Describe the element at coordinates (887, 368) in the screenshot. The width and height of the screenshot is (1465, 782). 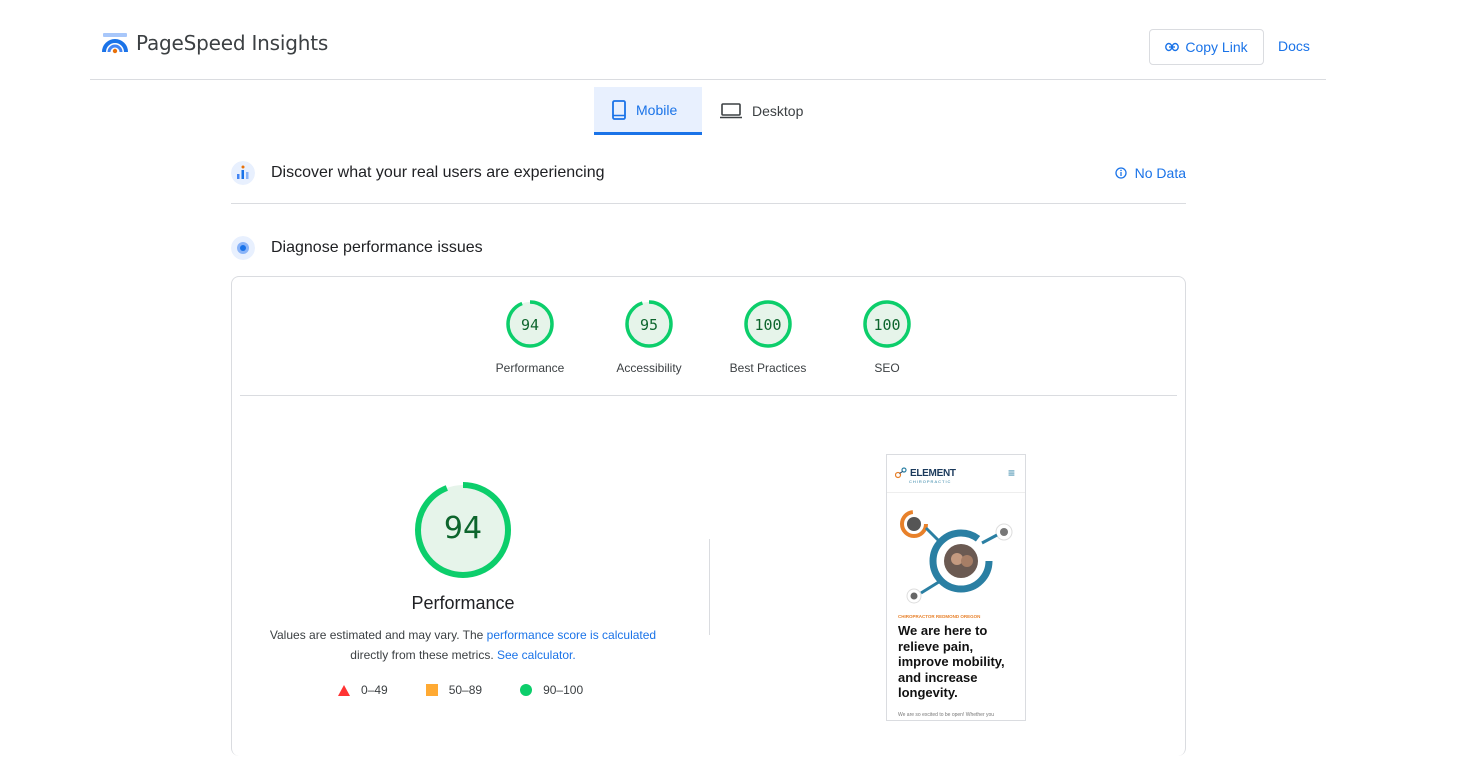
I see `gauge-label: SEO` at that location.